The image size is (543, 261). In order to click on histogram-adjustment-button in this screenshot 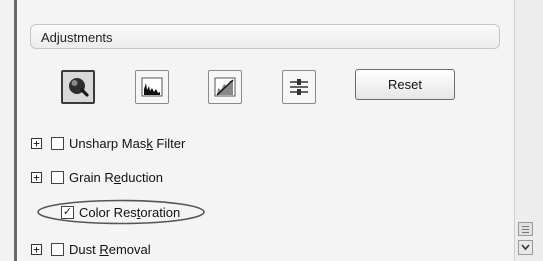, I will do `click(152, 87)`.